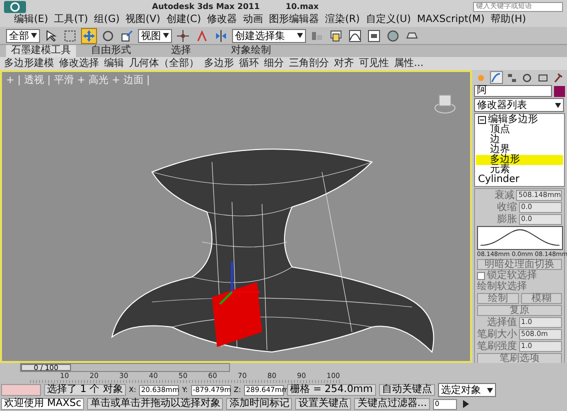 This screenshot has height=411, width=567. I want to click on ribbon-tab: 石墨建模工具, so click(41, 51).